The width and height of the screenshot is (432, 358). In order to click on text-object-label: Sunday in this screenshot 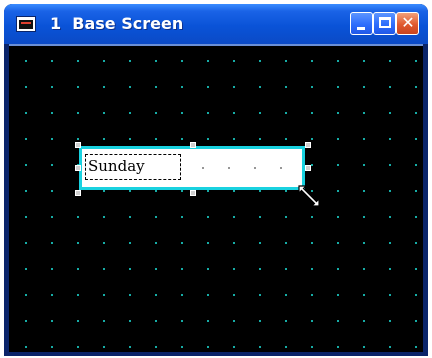, I will do `click(116, 166)`.